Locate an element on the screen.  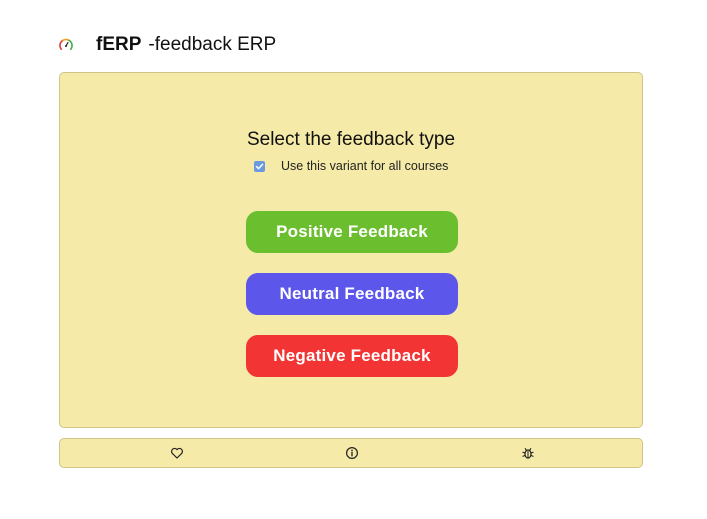
gauge-icon is located at coordinates (66, 44).